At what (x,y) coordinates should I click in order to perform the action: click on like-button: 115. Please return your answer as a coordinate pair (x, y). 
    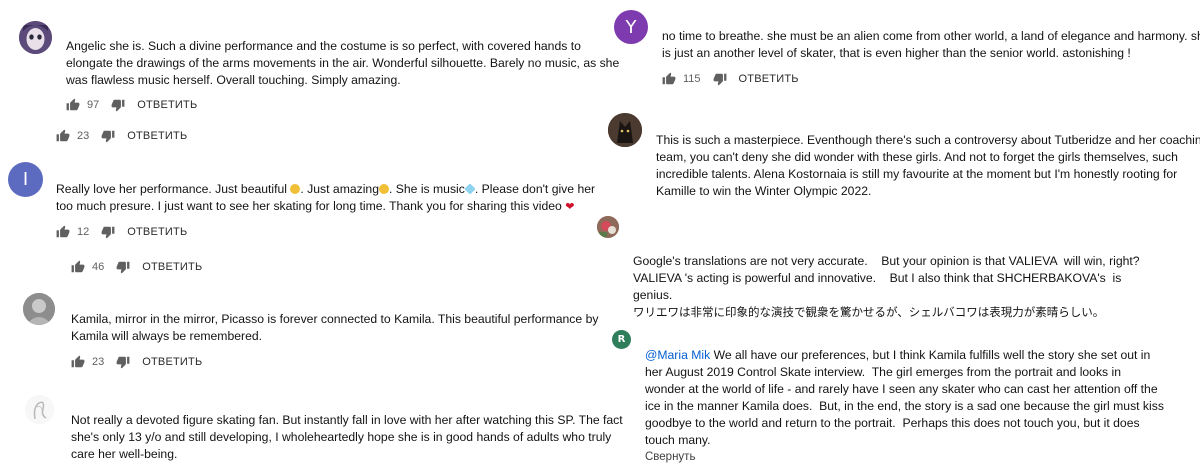
    Looking at the image, I should click on (687, 79).